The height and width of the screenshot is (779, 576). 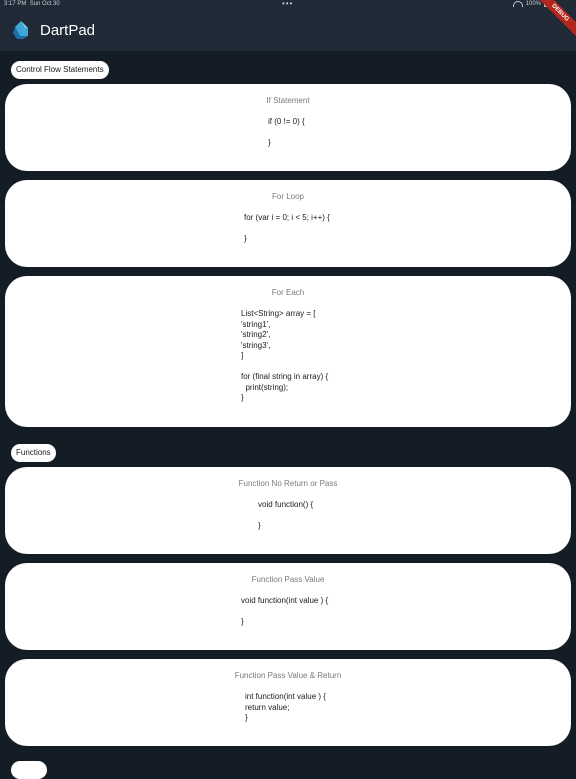 What do you see at coordinates (29, 770) in the screenshot?
I see `section-chip-next` at bounding box center [29, 770].